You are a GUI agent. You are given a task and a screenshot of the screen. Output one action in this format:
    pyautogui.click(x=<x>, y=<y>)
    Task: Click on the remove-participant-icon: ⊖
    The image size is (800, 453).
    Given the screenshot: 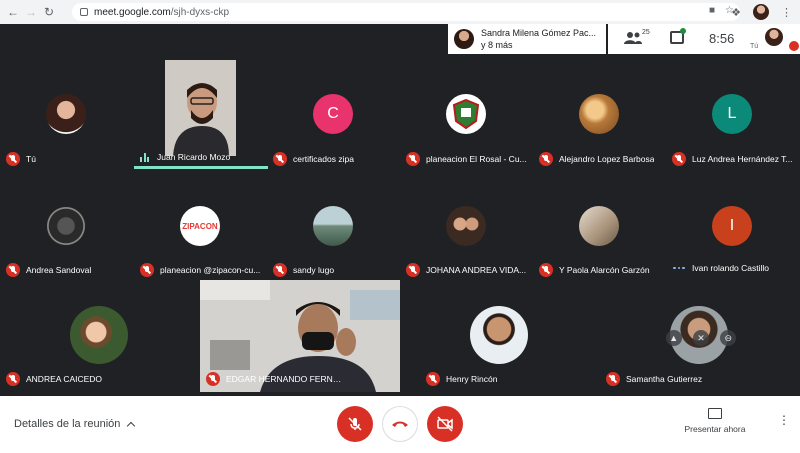 What is the action you would take?
    pyautogui.click(x=728, y=338)
    